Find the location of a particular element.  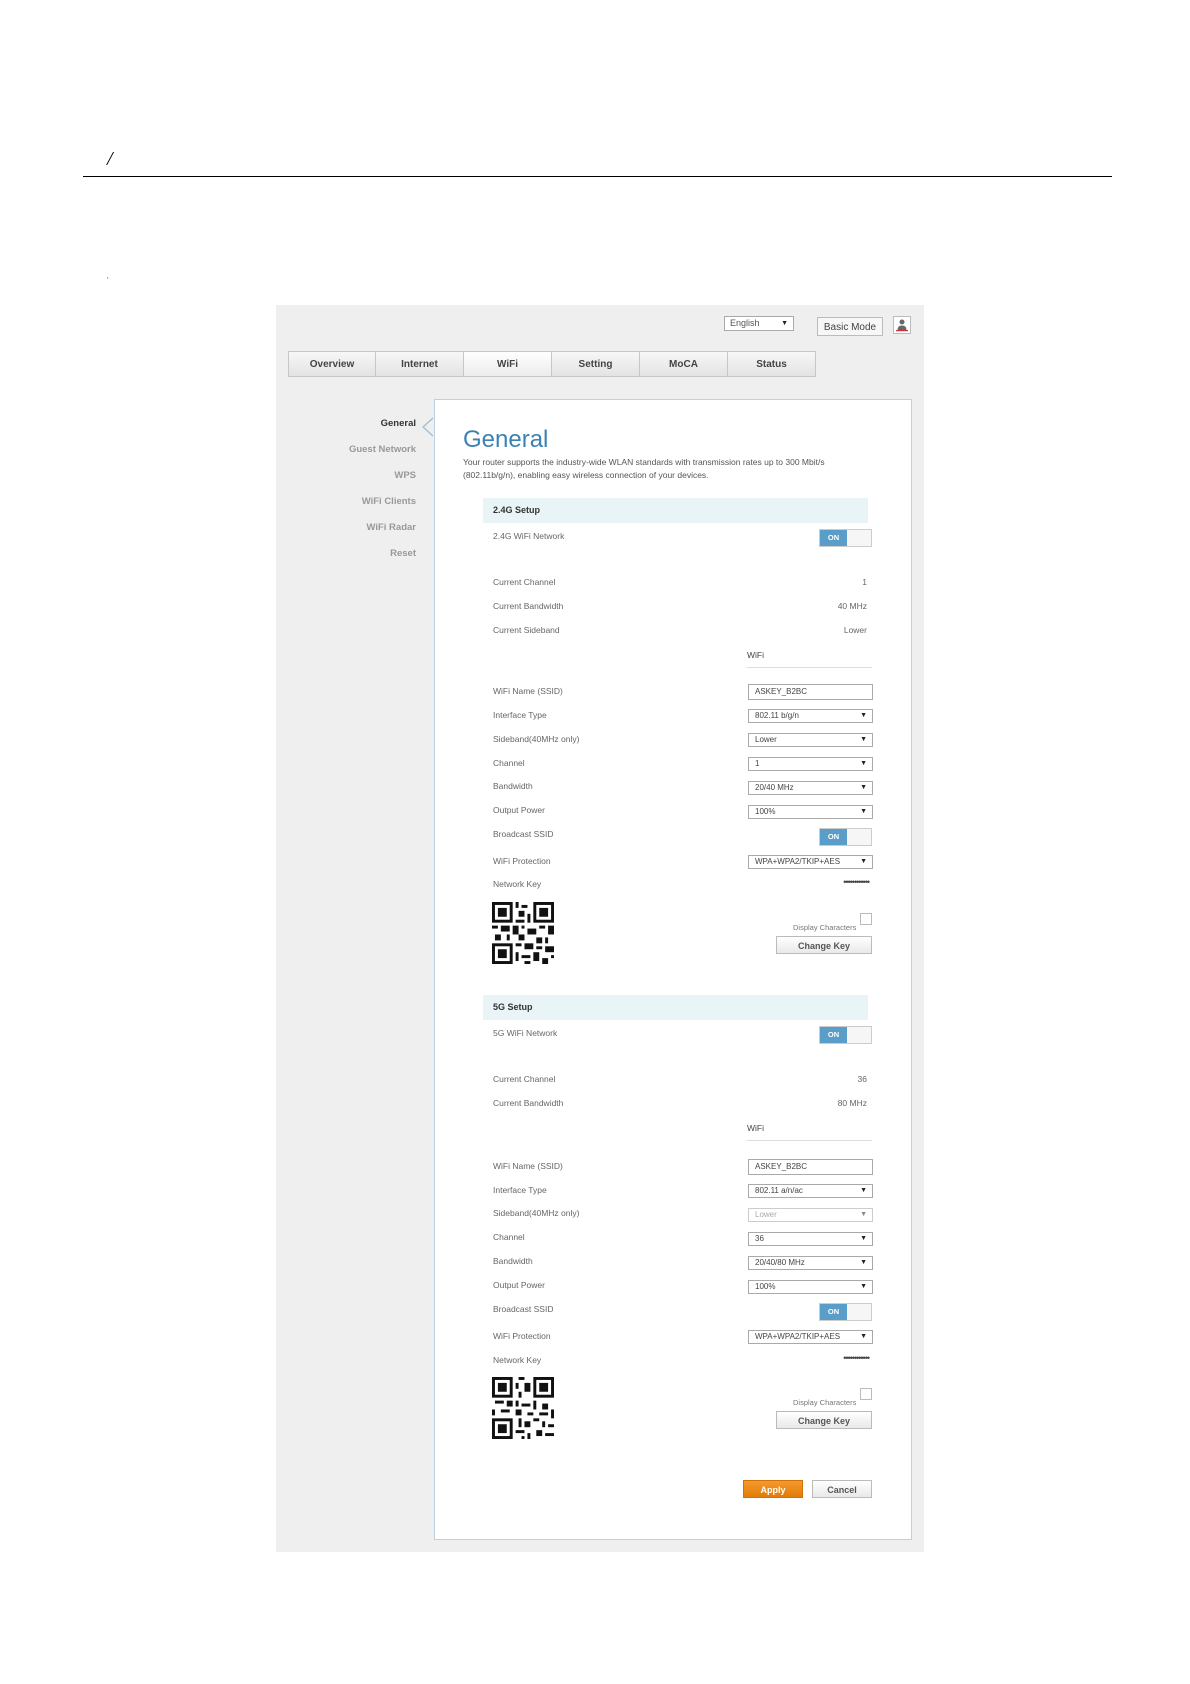

tab-moca: MoCA is located at coordinates (684, 364).